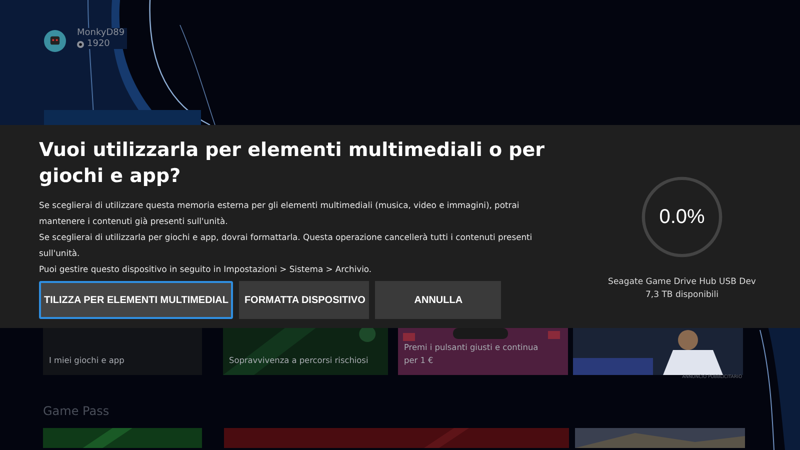 The image size is (800, 450). What do you see at coordinates (101, 33) in the screenshot?
I see `gamertag: MonkyD89` at bounding box center [101, 33].